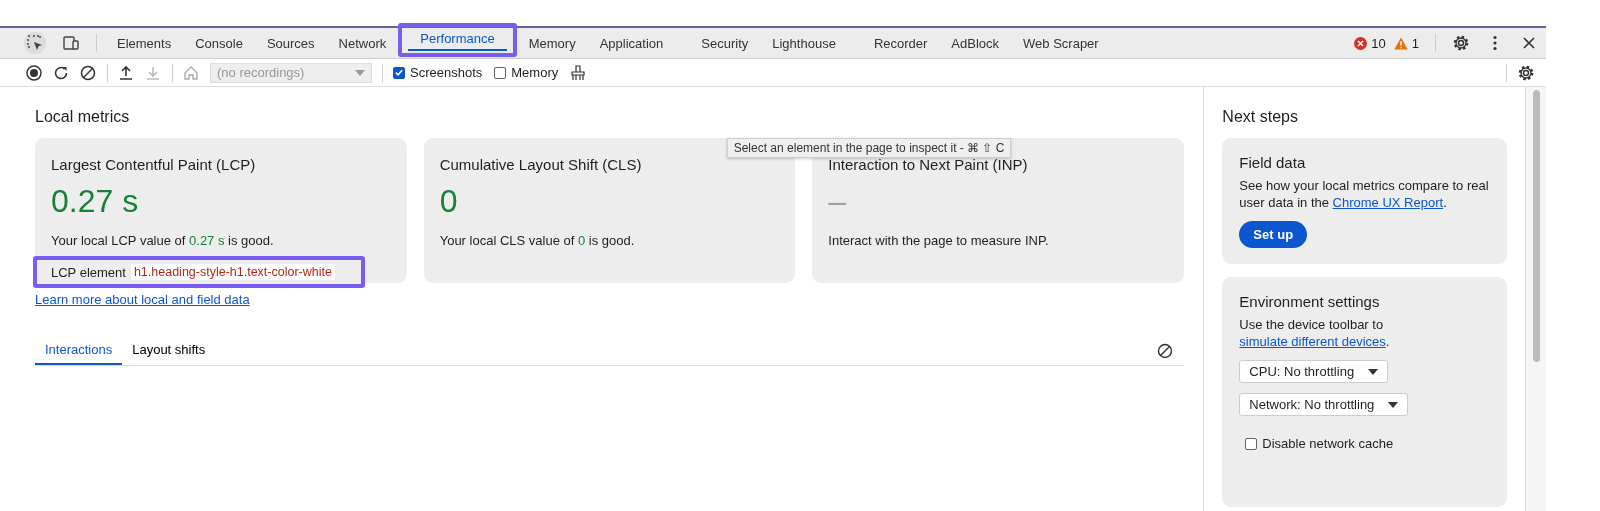  Describe the element at coordinates (900, 43) in the screenshot. I see `panel-tab: Recorder` at that location.